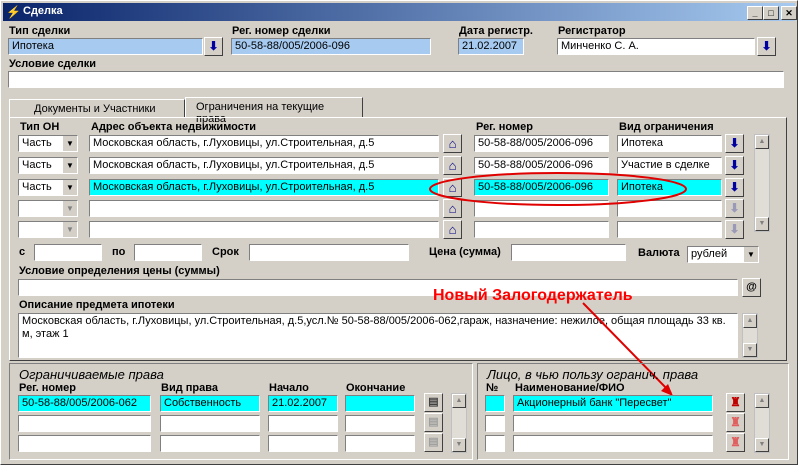  I want to click on maximize-button: □, so click(771, 13).